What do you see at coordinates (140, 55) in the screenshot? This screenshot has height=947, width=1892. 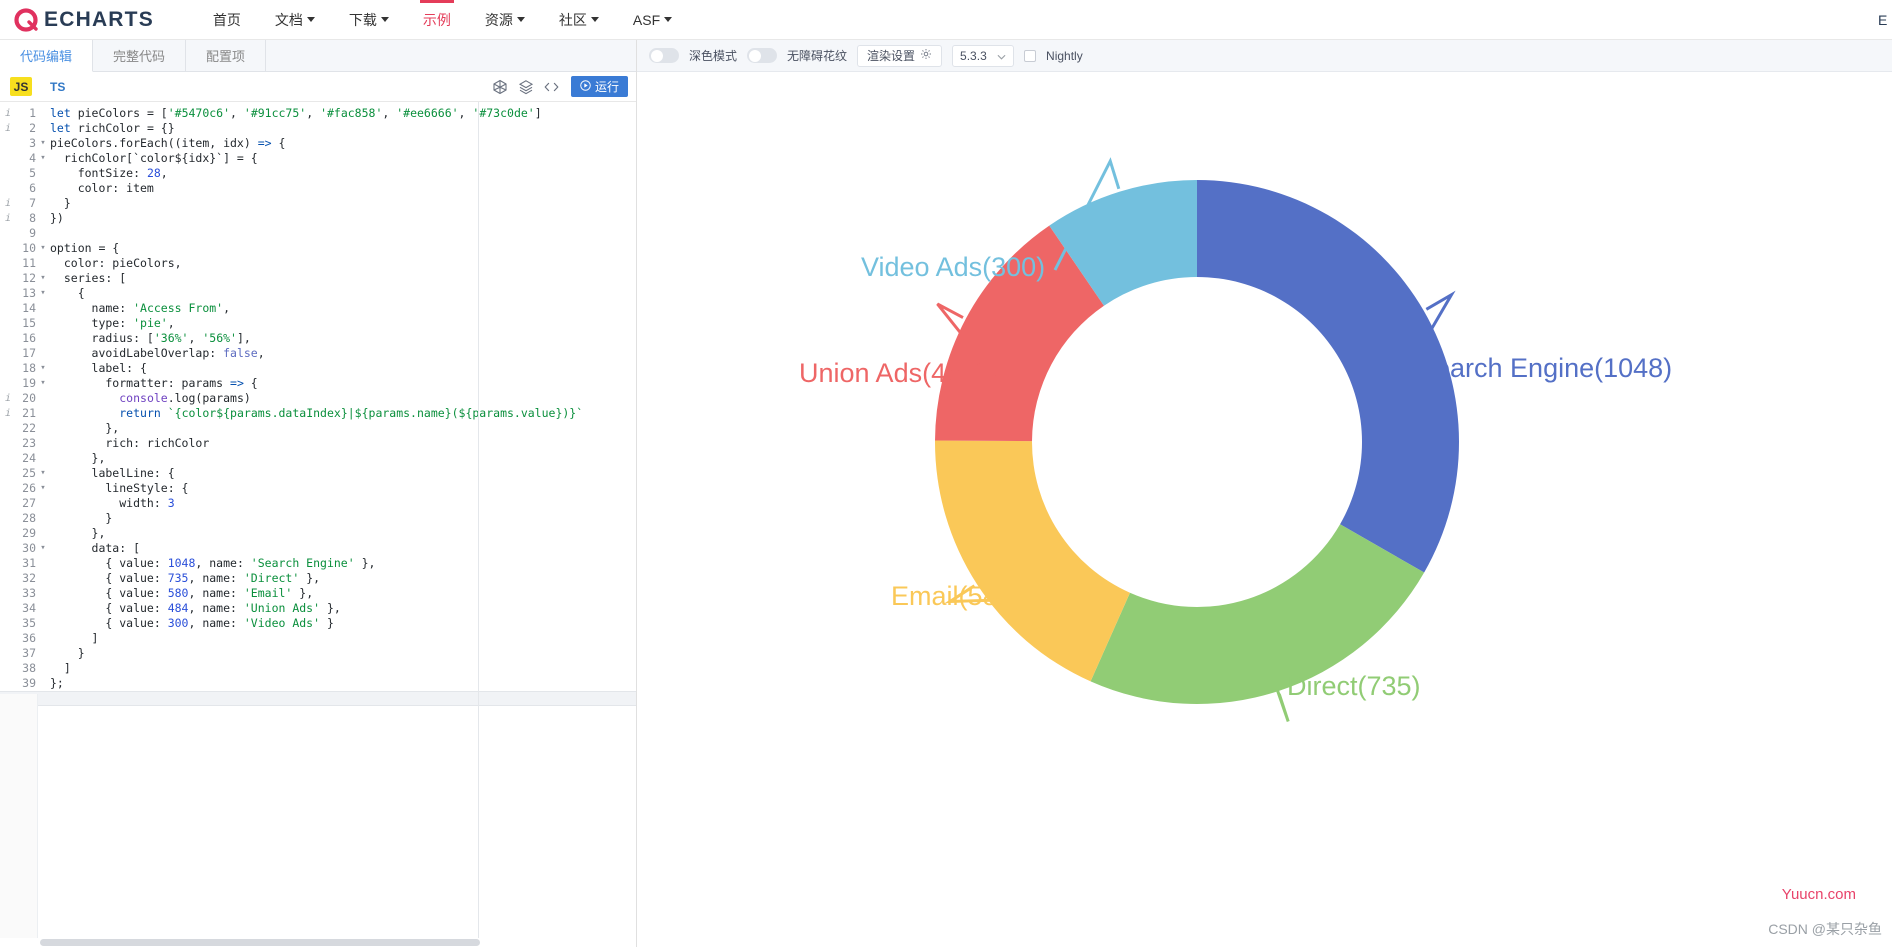 I see `editor-tab-1: 完整代码` at bounding box center [140, 55].